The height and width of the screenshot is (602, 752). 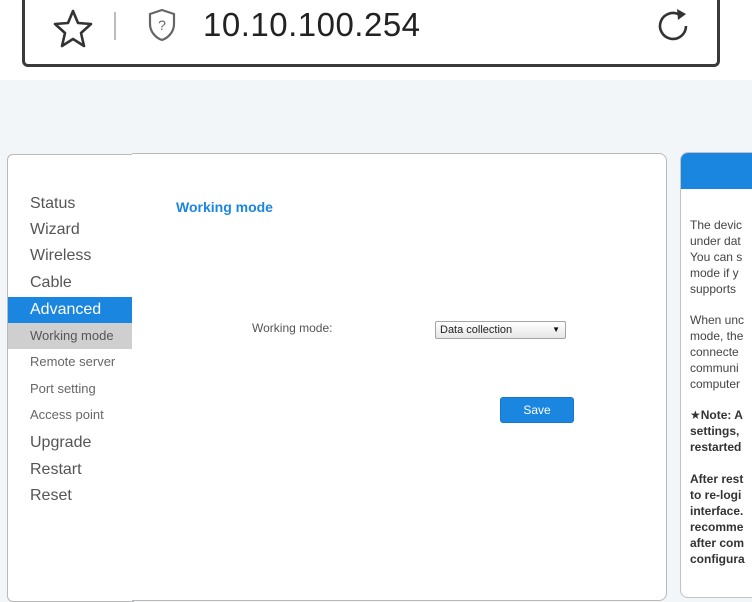 What do you see at coordinates (556, 329) in the screenshot?
I see `dropdown-arrow-icon: ▼` at bounding box center [556, 329].